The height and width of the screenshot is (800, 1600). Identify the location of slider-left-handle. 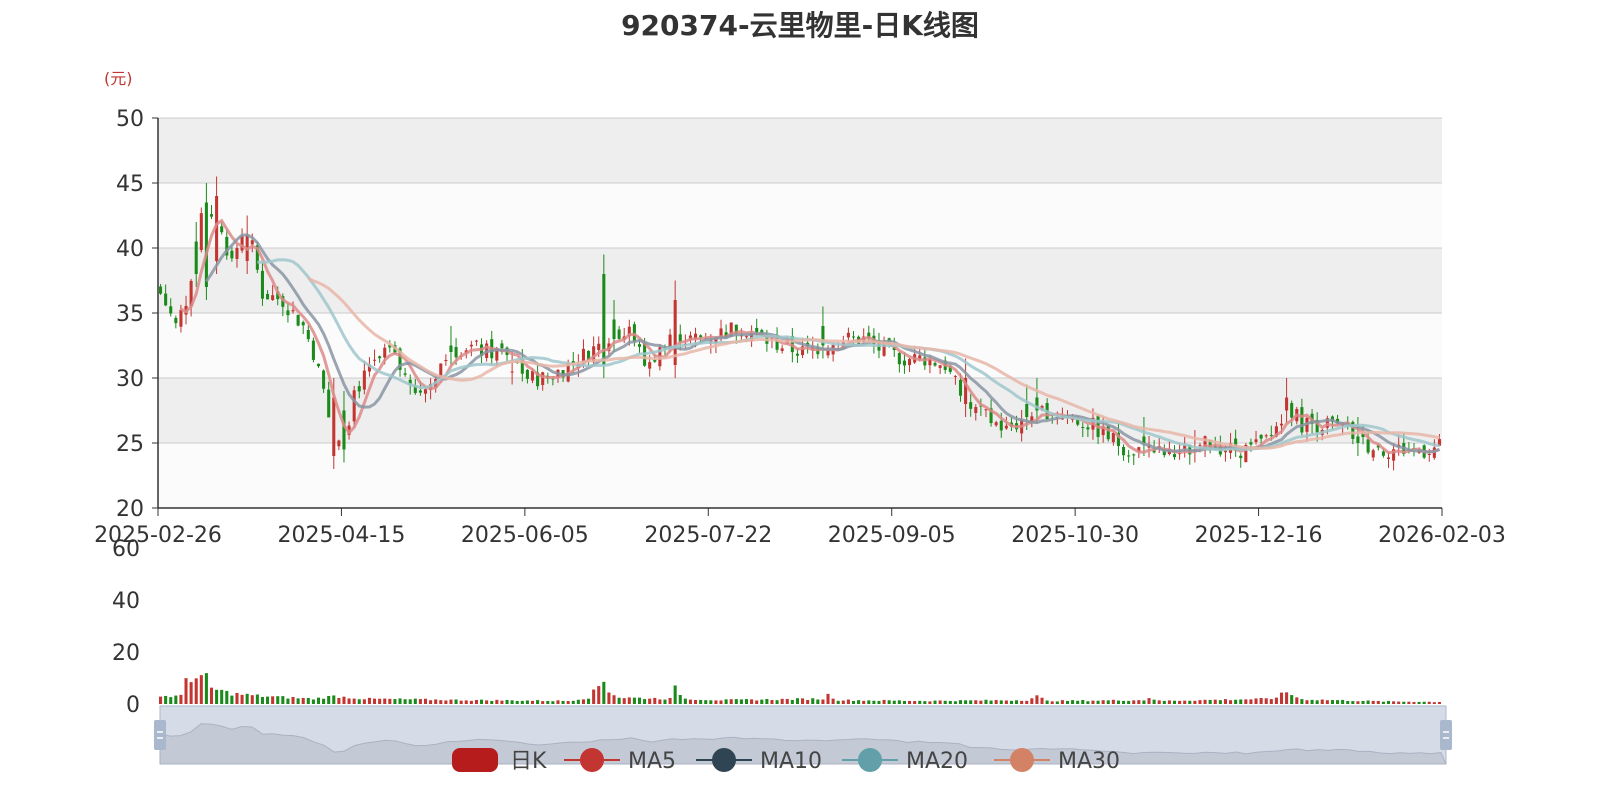
(160, 735).